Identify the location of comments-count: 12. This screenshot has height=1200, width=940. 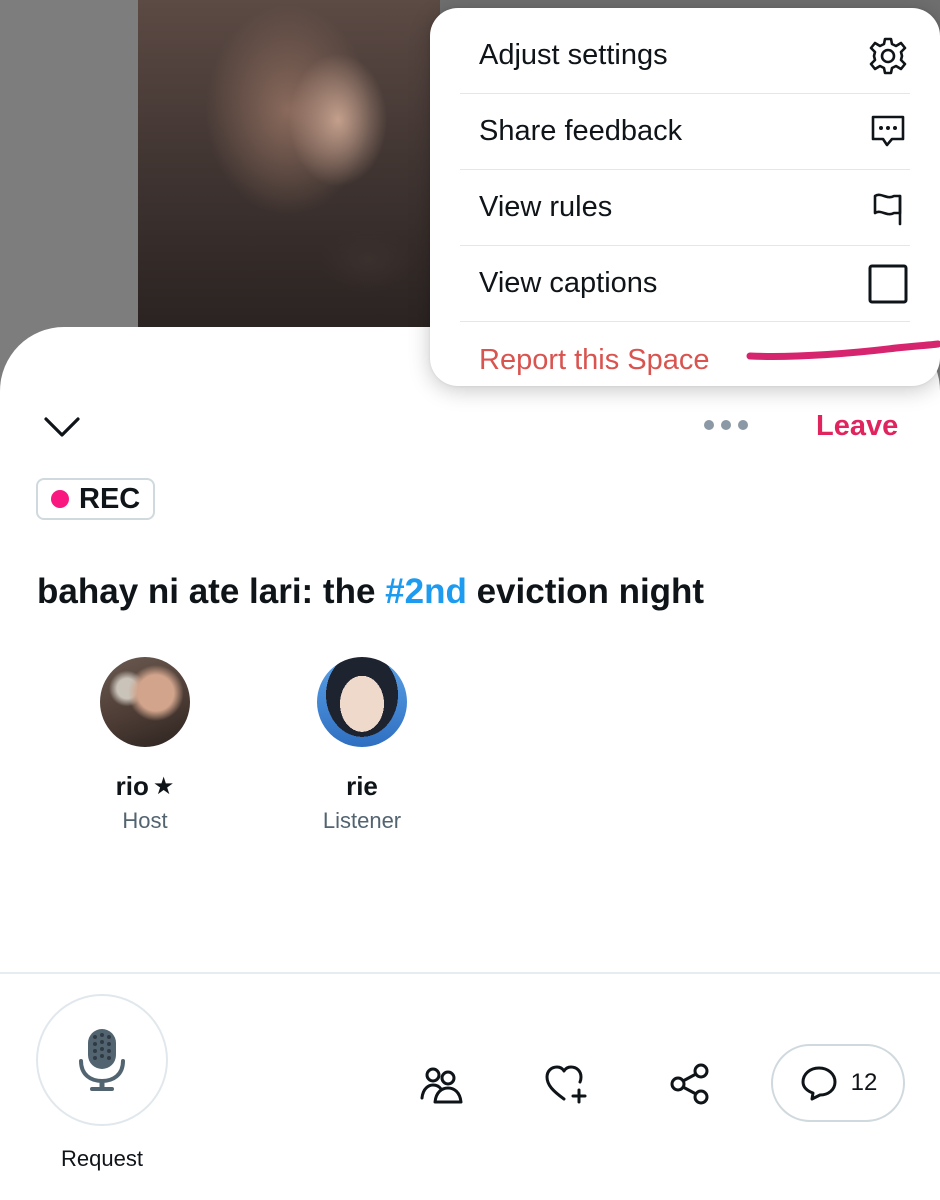
(864, 1082).